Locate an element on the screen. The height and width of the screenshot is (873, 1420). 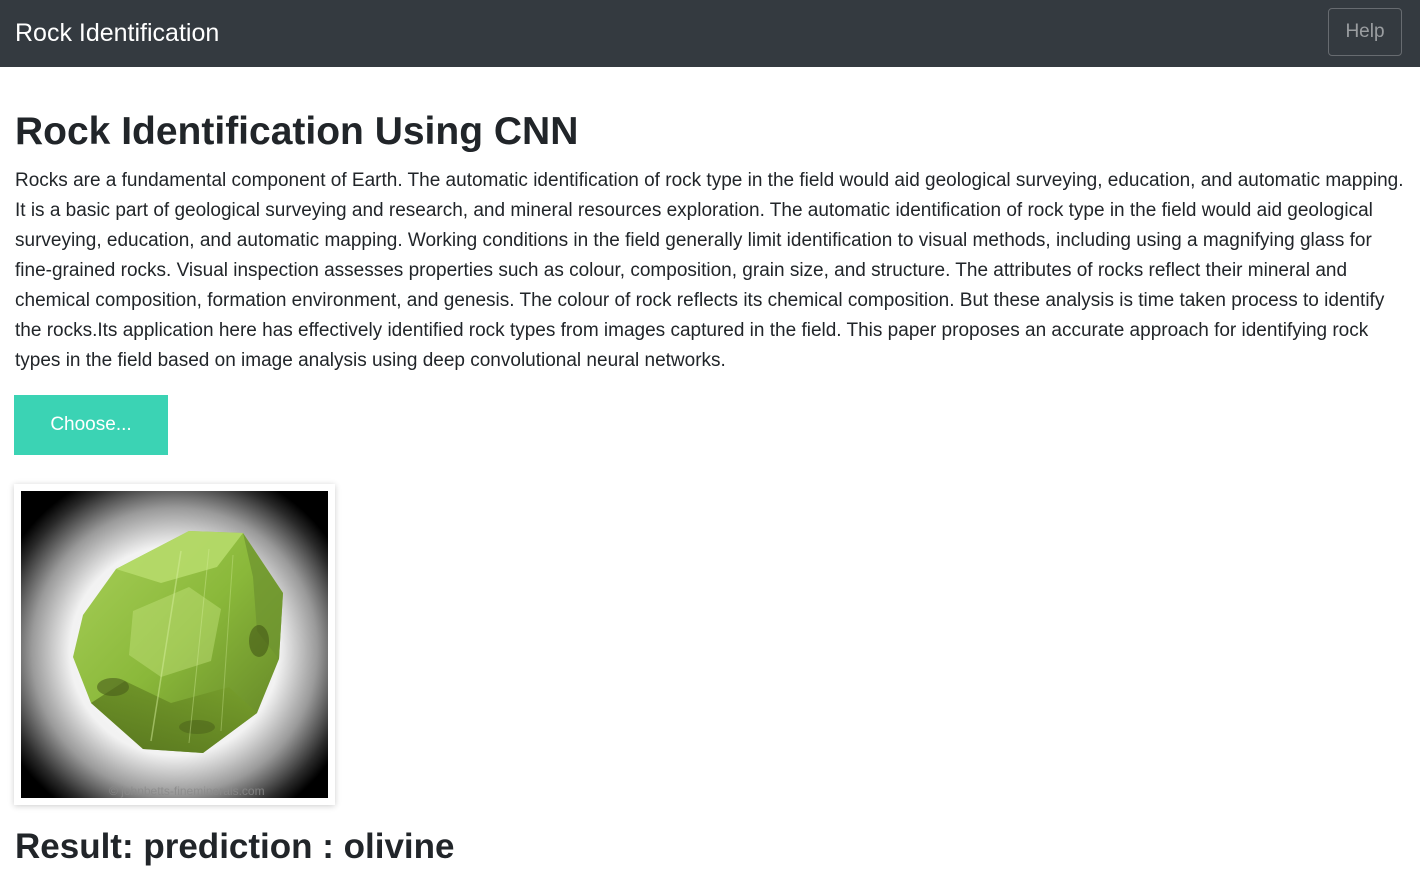
uploaded-image-preview: © johnbetts-fineminerals.com is located at coordinates (174, 644).